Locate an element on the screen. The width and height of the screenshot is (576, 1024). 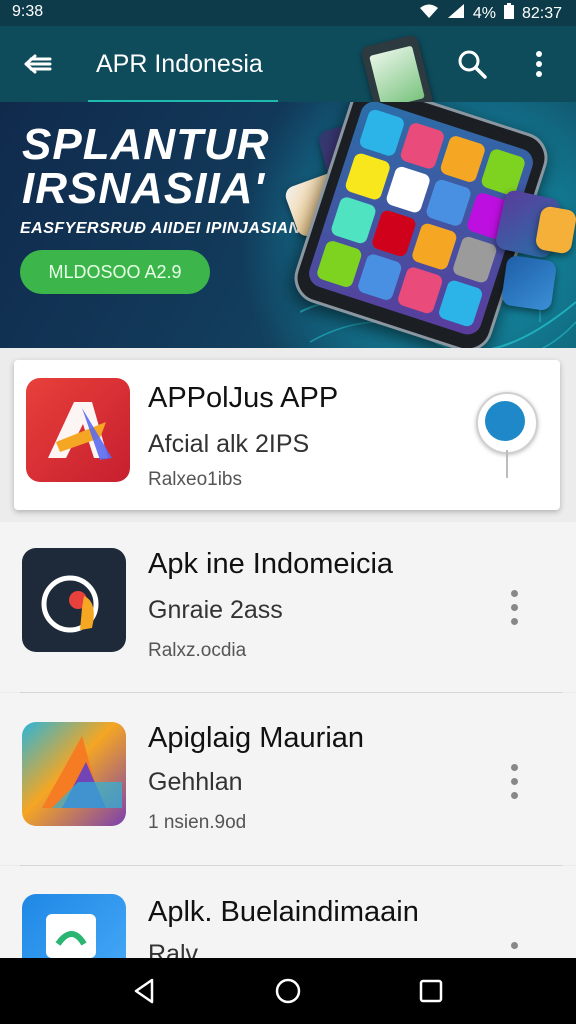
app-name-2: Apiglaig Maurian is located at coordinates (256, 738).